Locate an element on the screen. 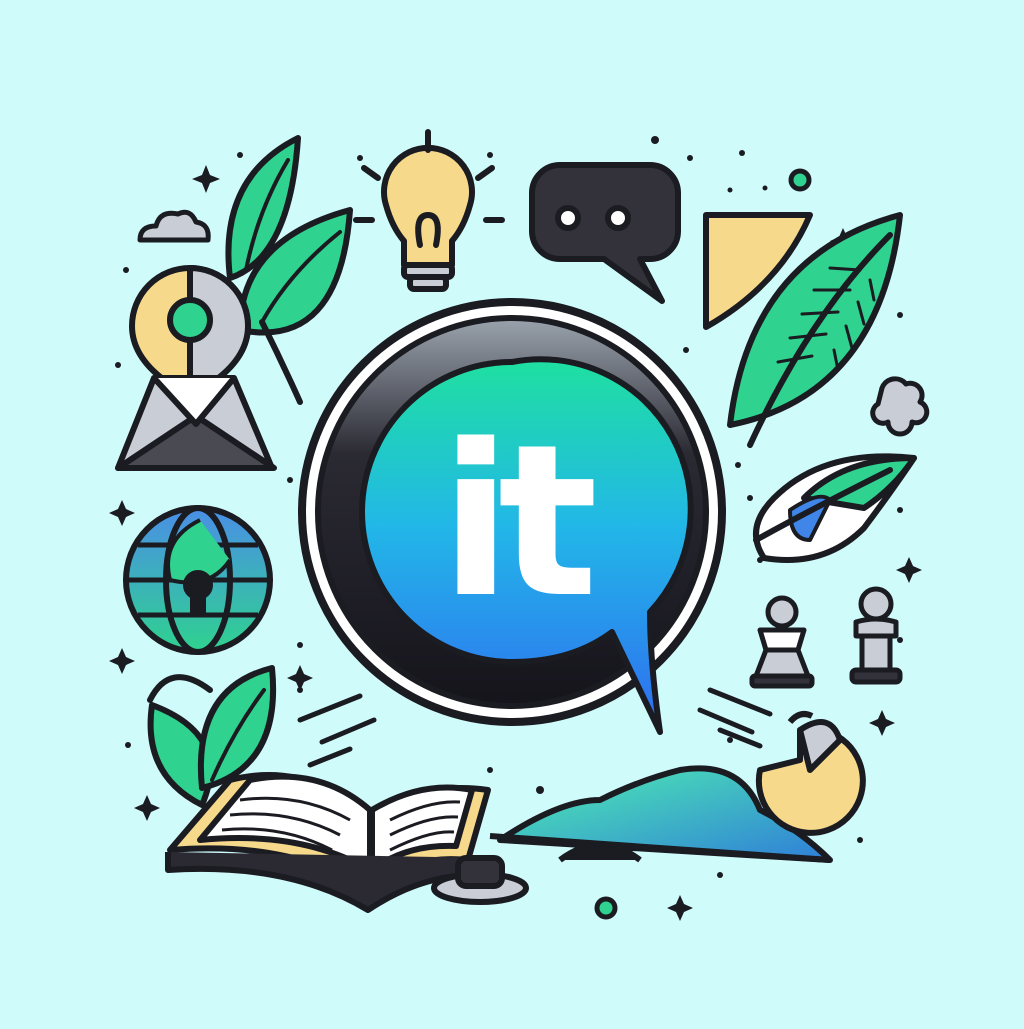 The image size is (1024, 1029). leaf-icon is located at coordinates (289, 270).